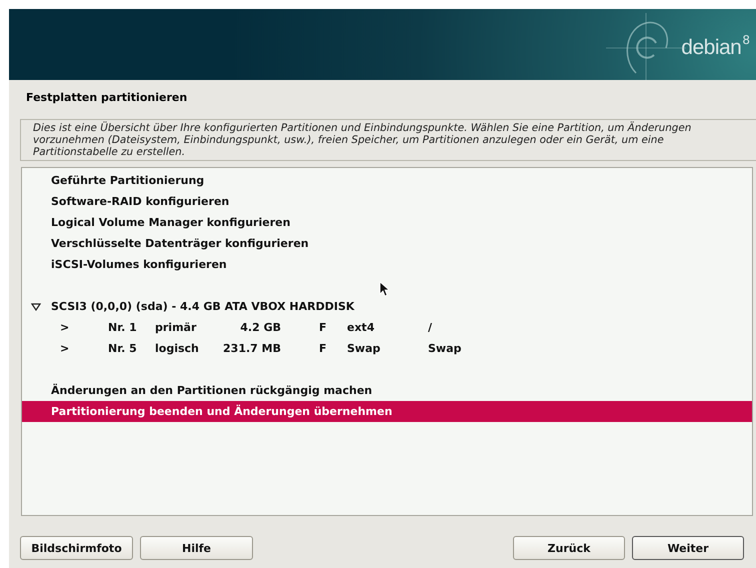 Image resolution: width=756 pixels, height=568 pixels. What do you see at coordinates (106, 98) in the screenshot?
I see `page-title: Festplatten partitionieren` at bounding box center [106, 98].